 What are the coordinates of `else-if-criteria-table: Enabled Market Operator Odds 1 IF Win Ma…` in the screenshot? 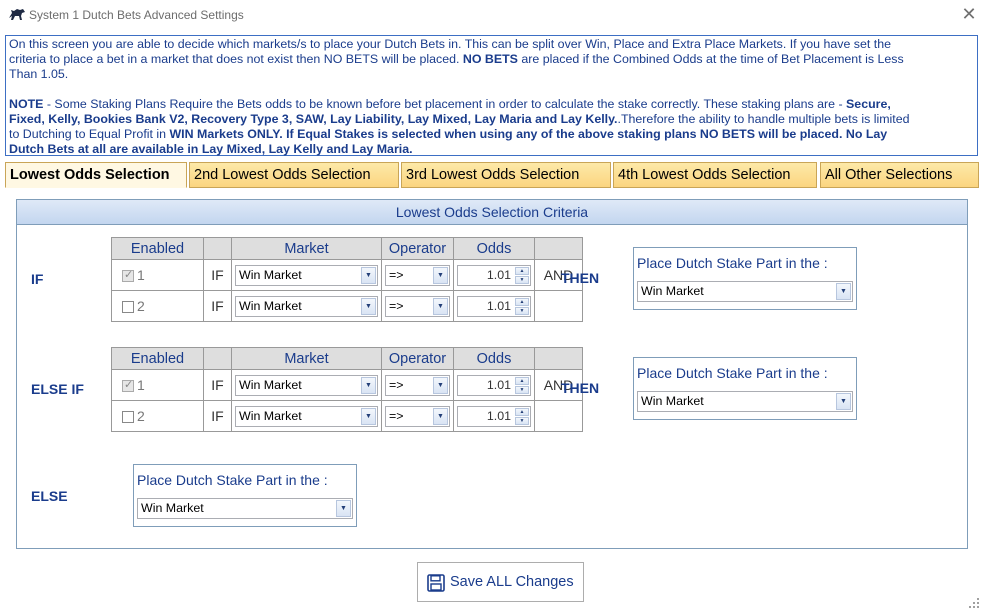 It's located at (347, 389).